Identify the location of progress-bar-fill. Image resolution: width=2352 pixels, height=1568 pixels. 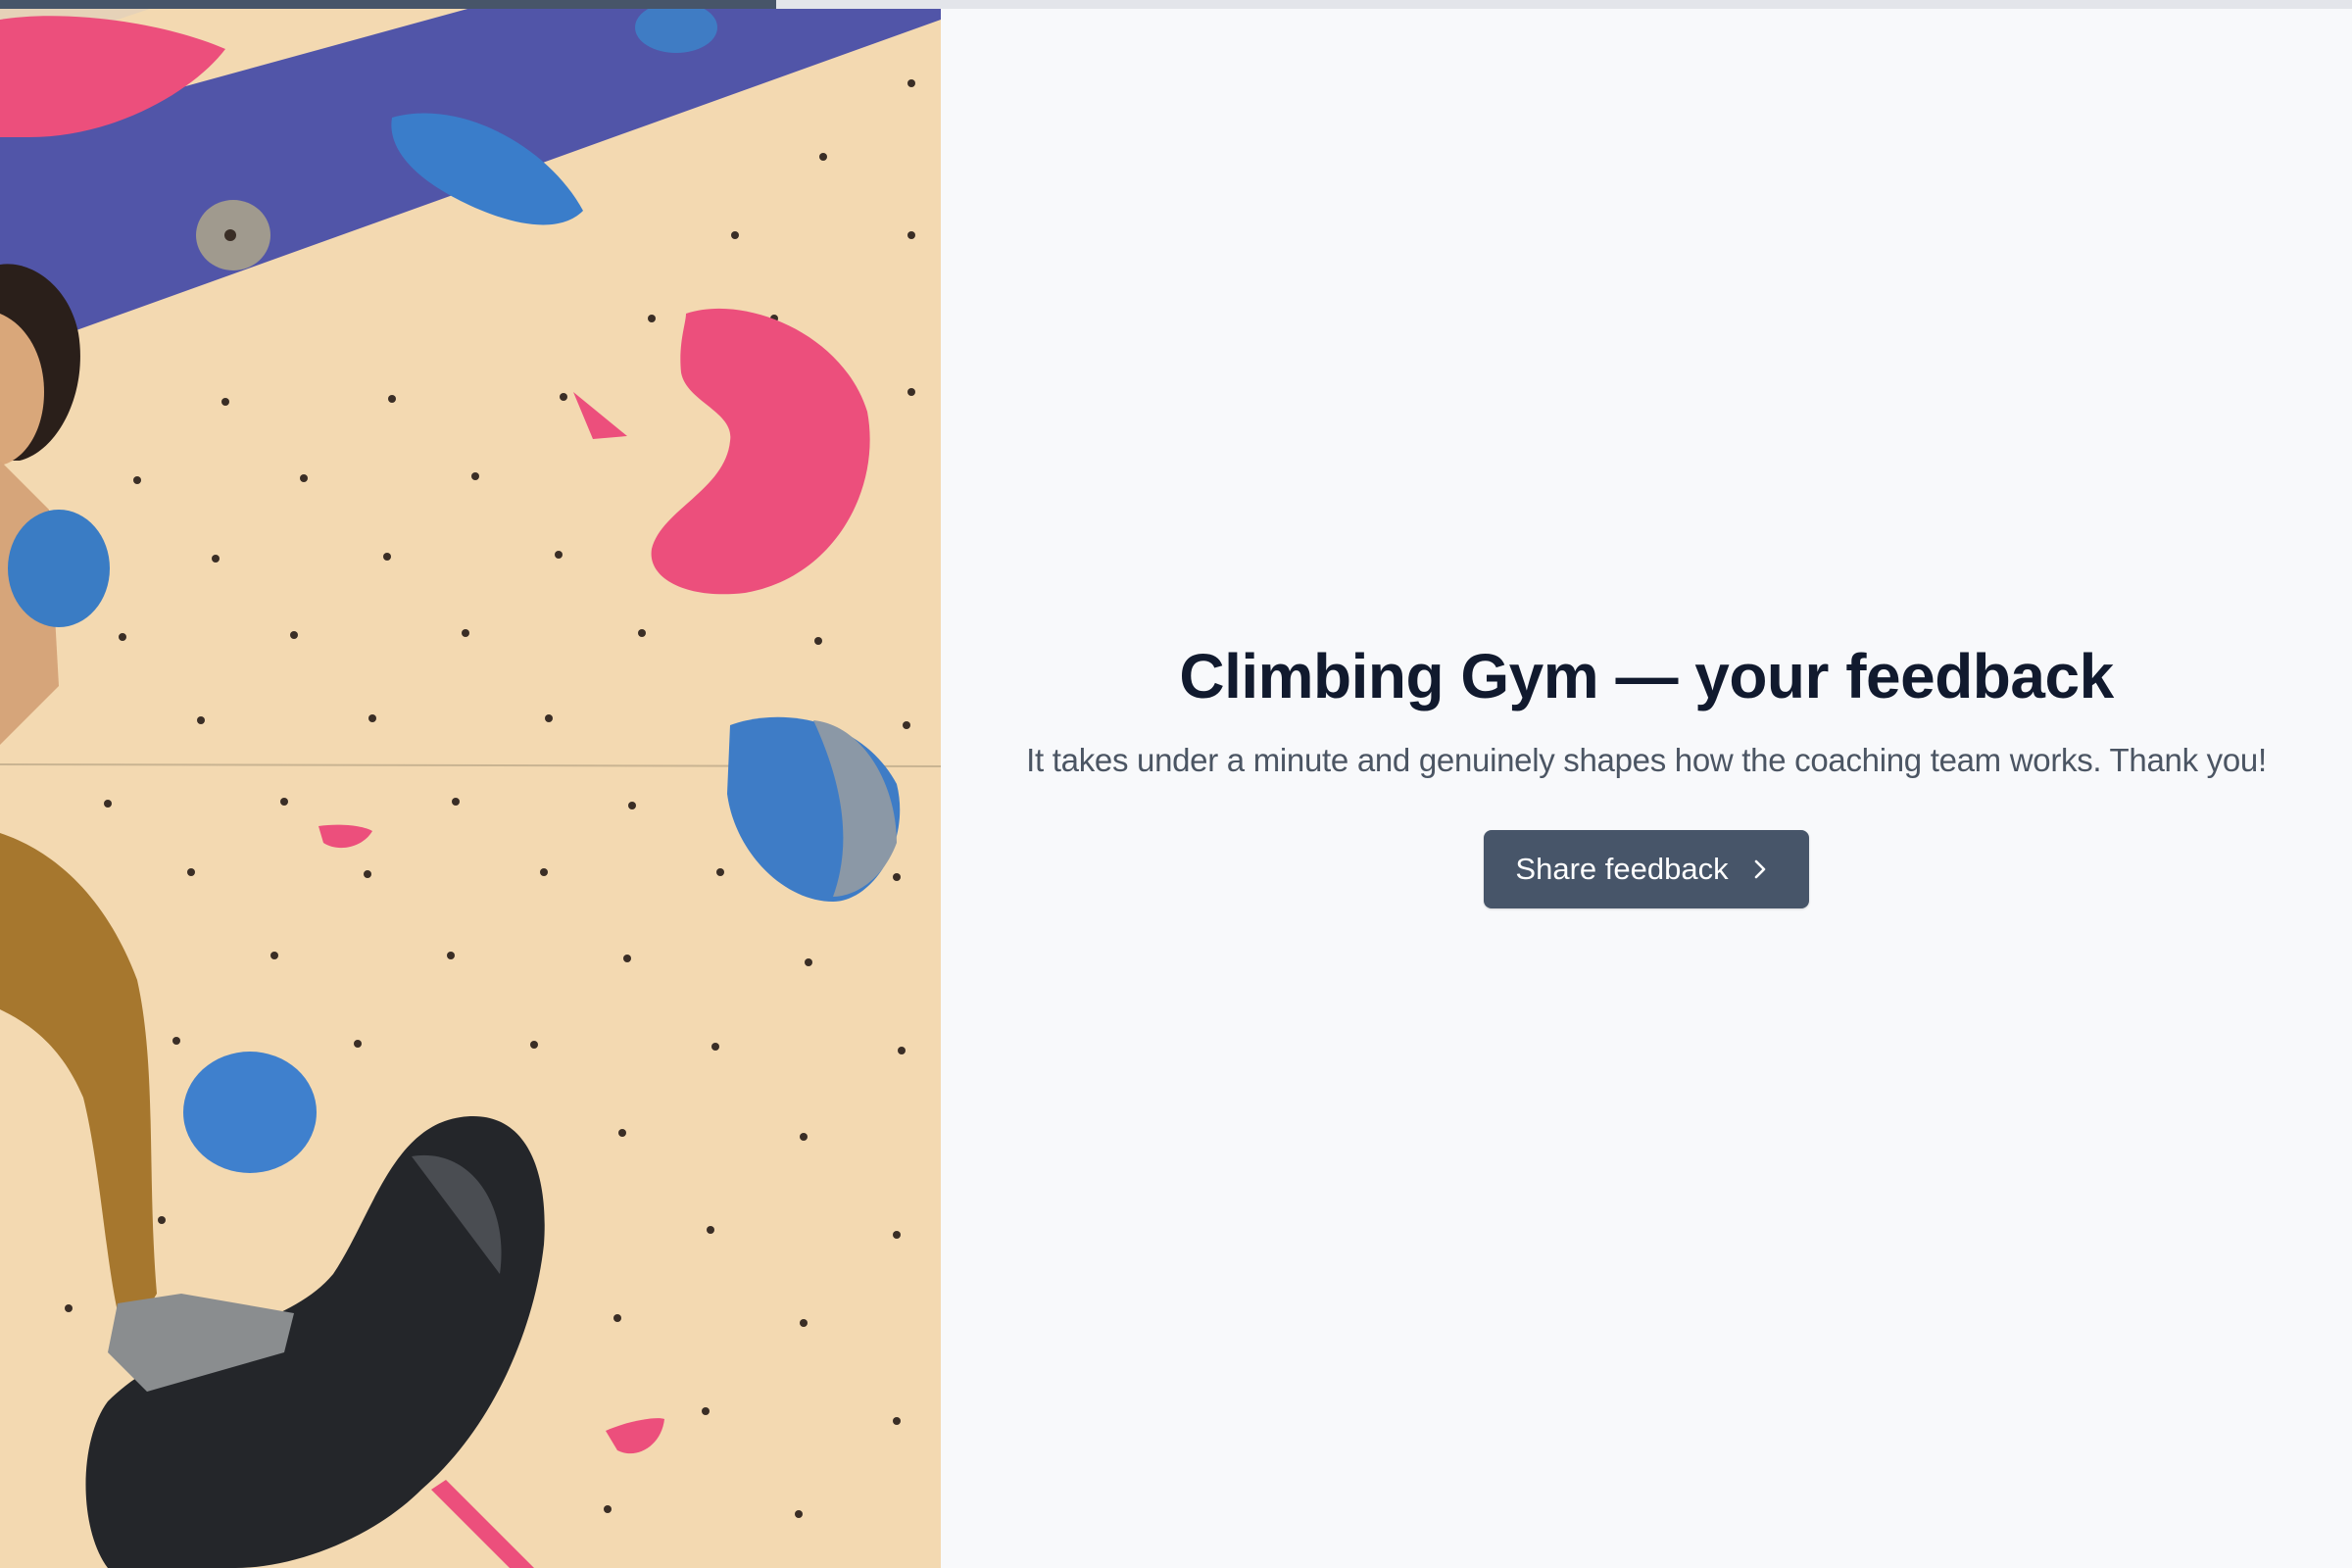
(388, 4).